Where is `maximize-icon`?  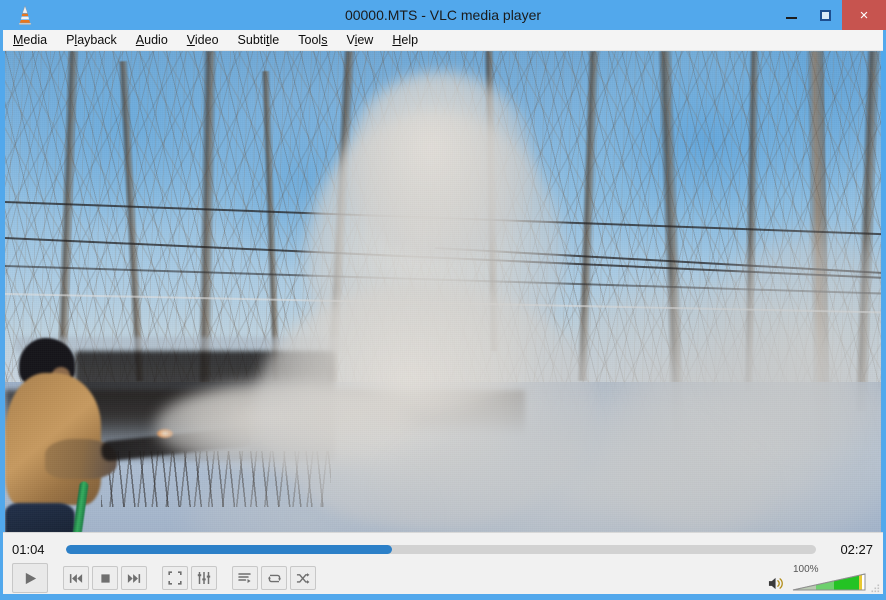
maximize-icon is located at coordinates (825, 15).